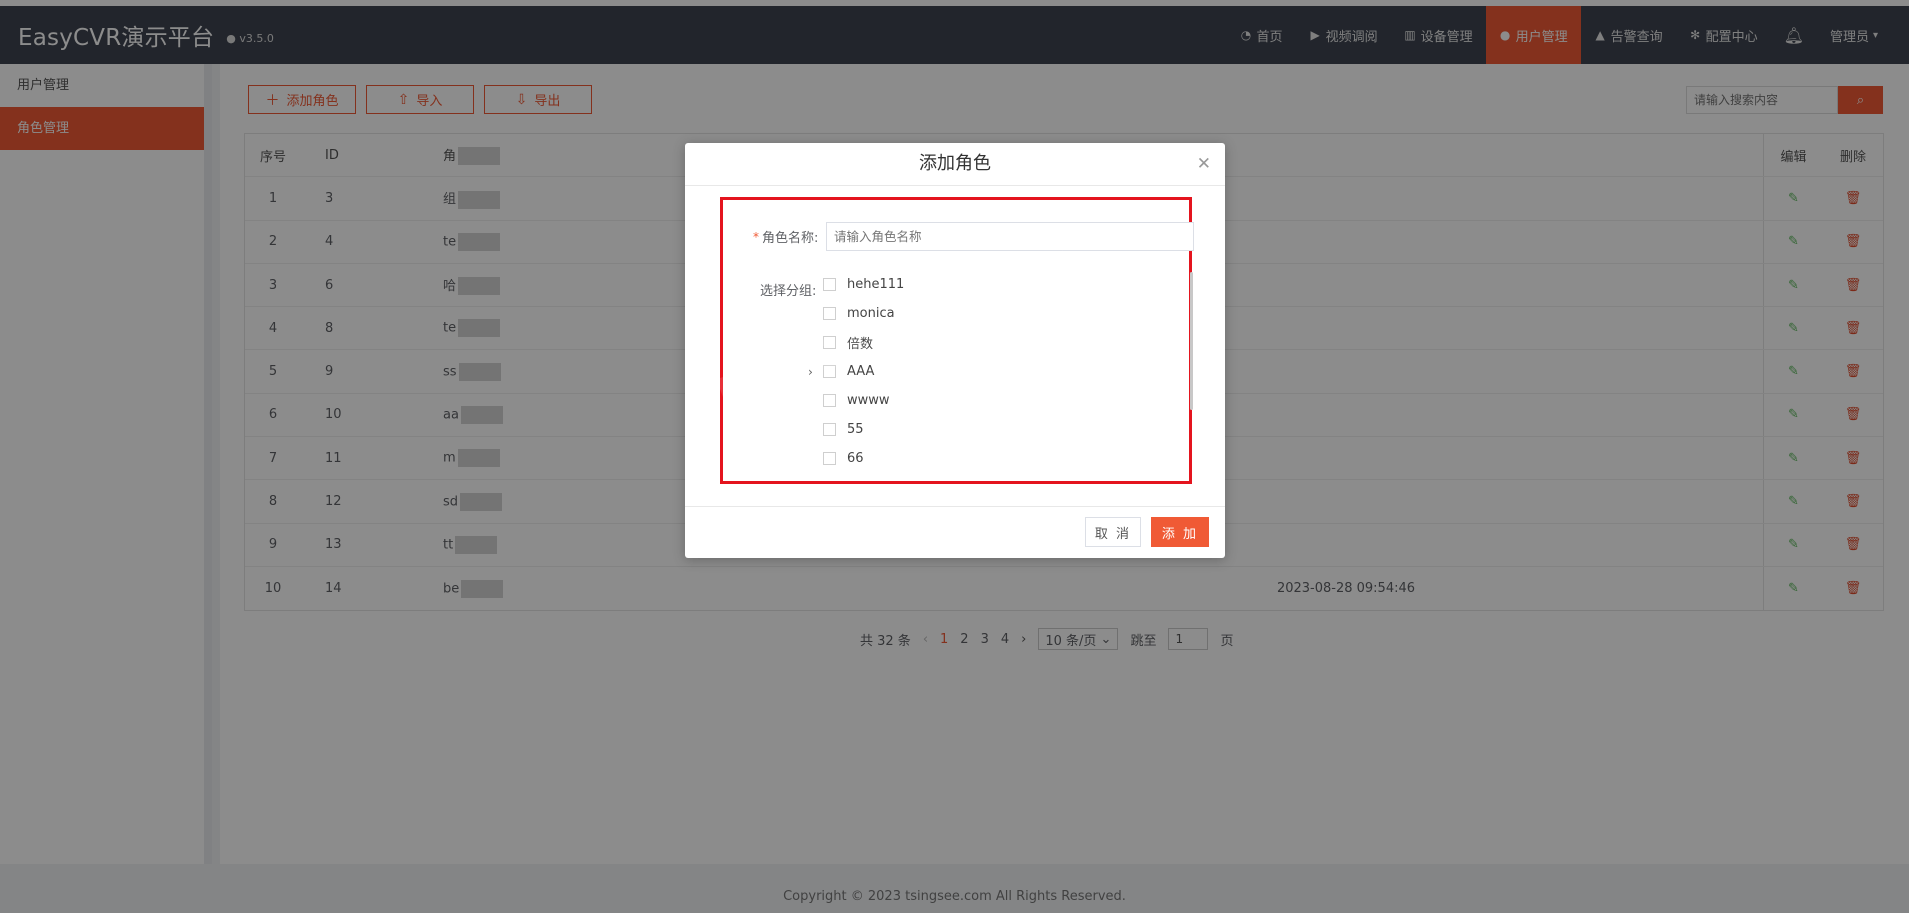  What do you see at coordinates (1113, 532) in the screenshot?
I see `cancel-button: 取 消` at bounding box center [1113, 532].